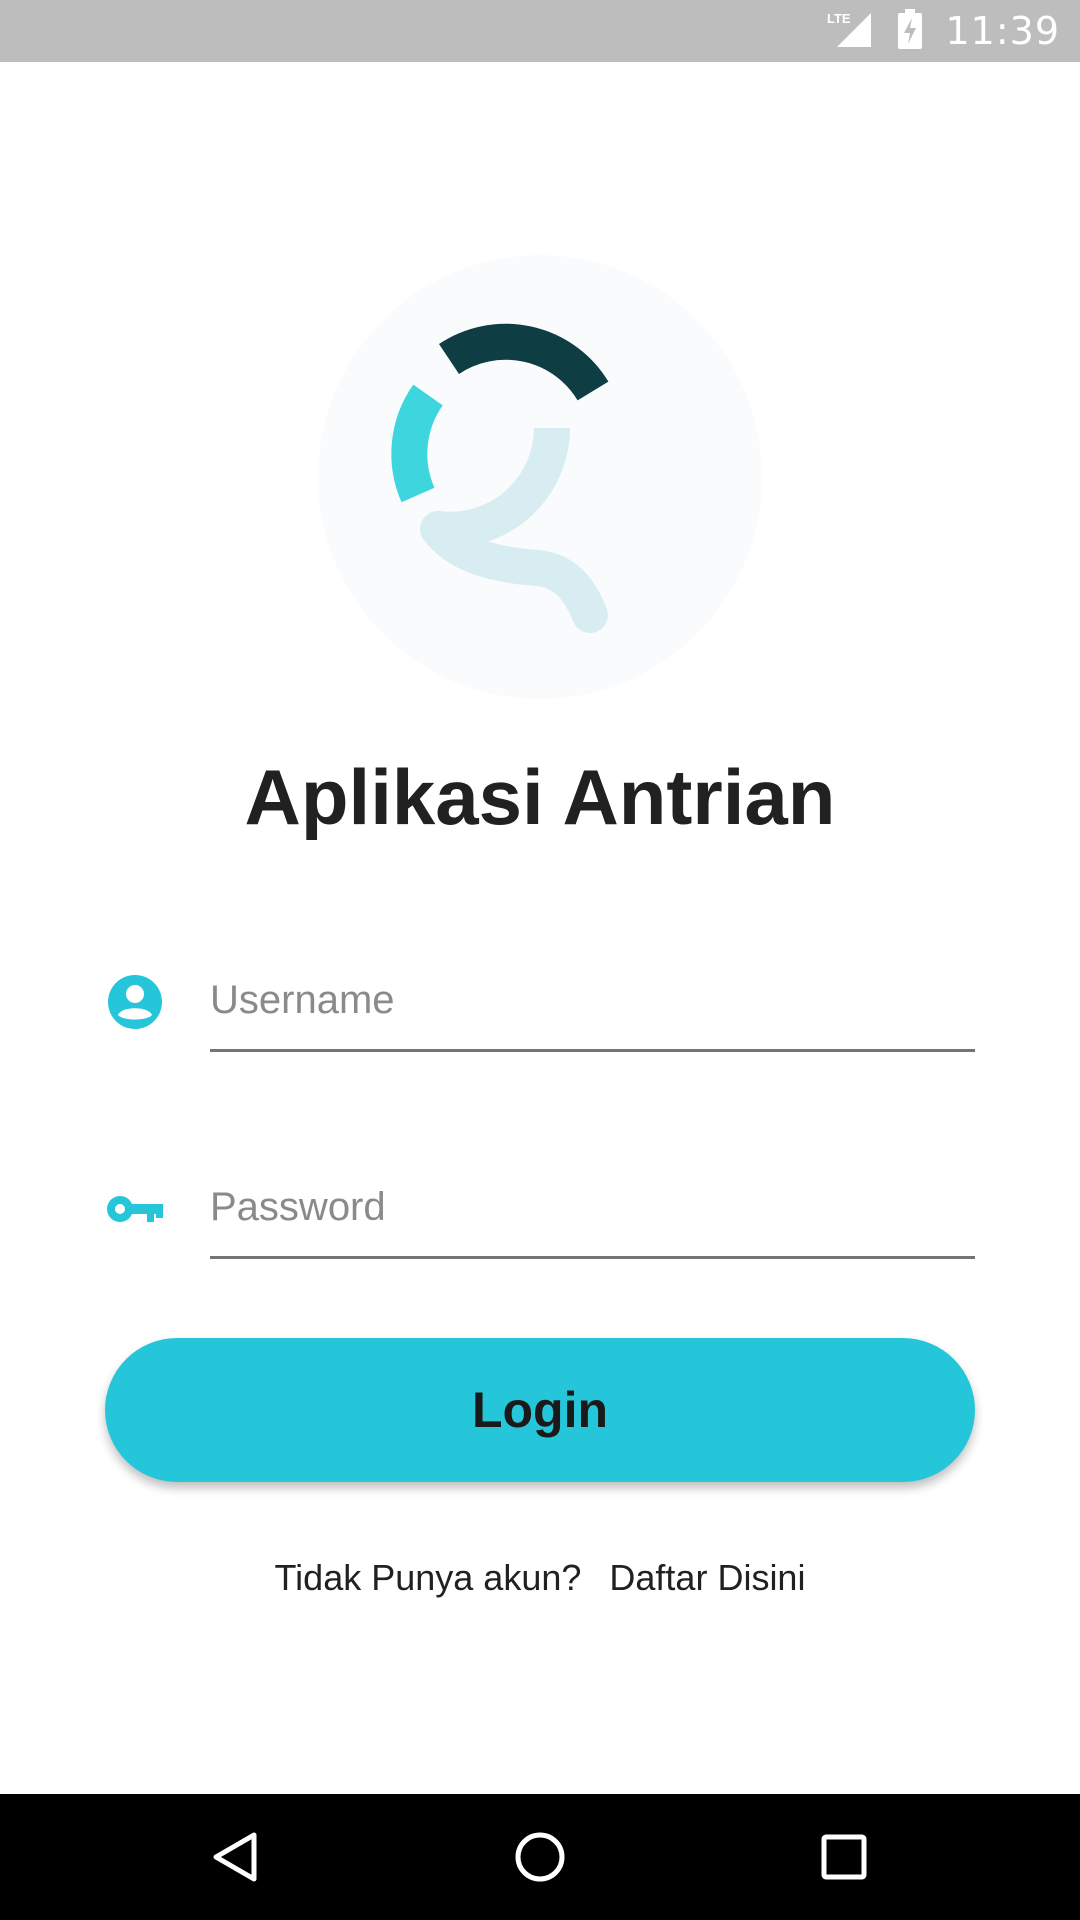 The image size is (1080, 1920). Describe the element at coordinates (540, 797) in the screenshot. I see `app-title: Aplikasi Antrian` at that location.